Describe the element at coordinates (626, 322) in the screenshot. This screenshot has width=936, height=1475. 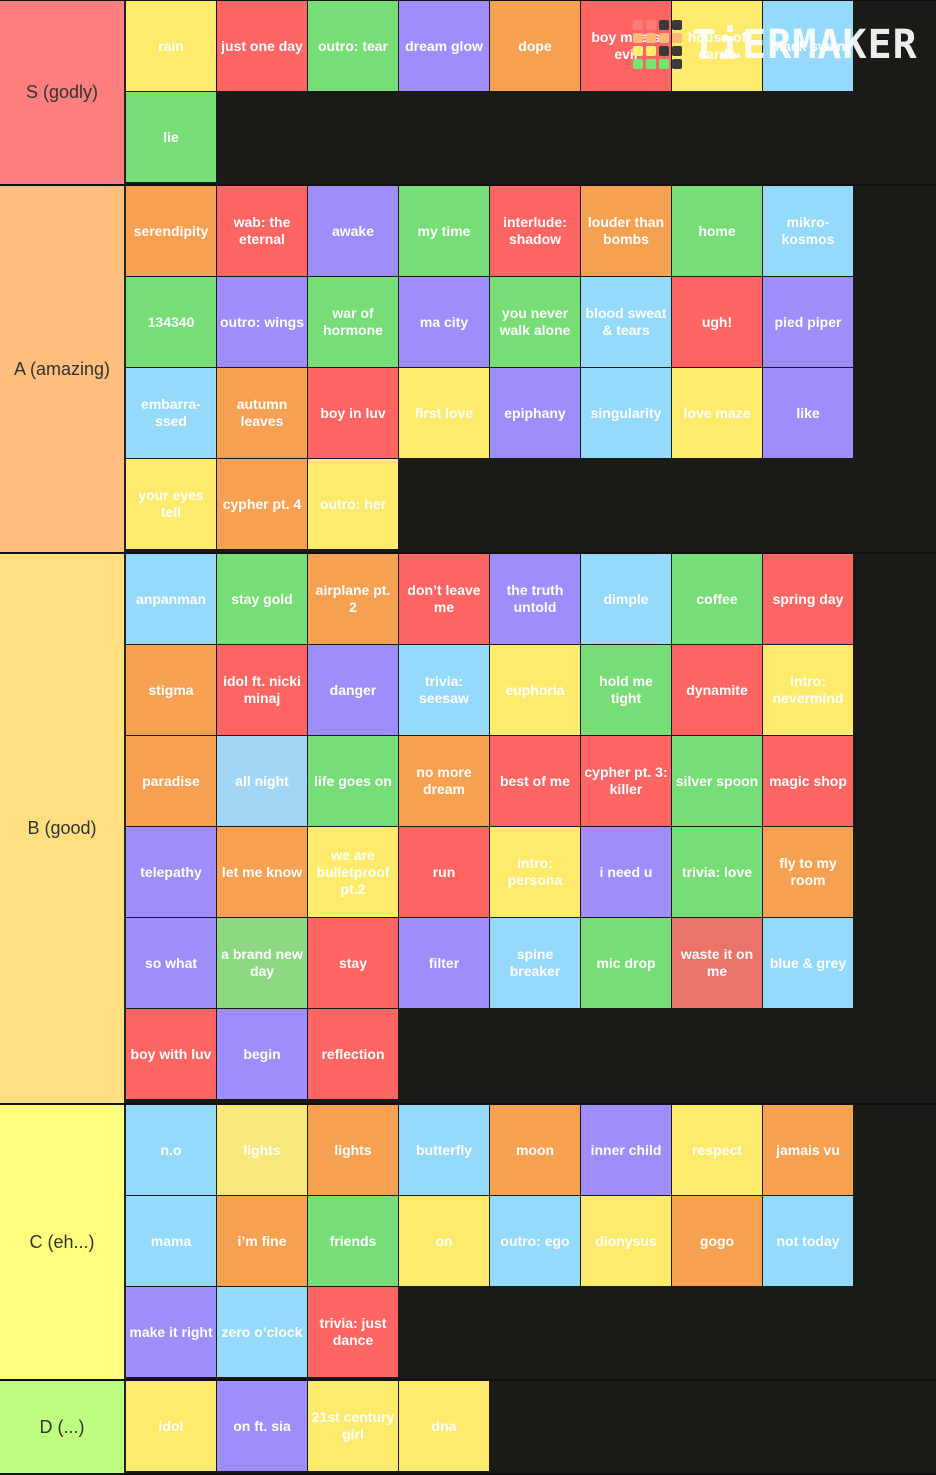
I see `tier-item: blood sweat & tears` at that location.